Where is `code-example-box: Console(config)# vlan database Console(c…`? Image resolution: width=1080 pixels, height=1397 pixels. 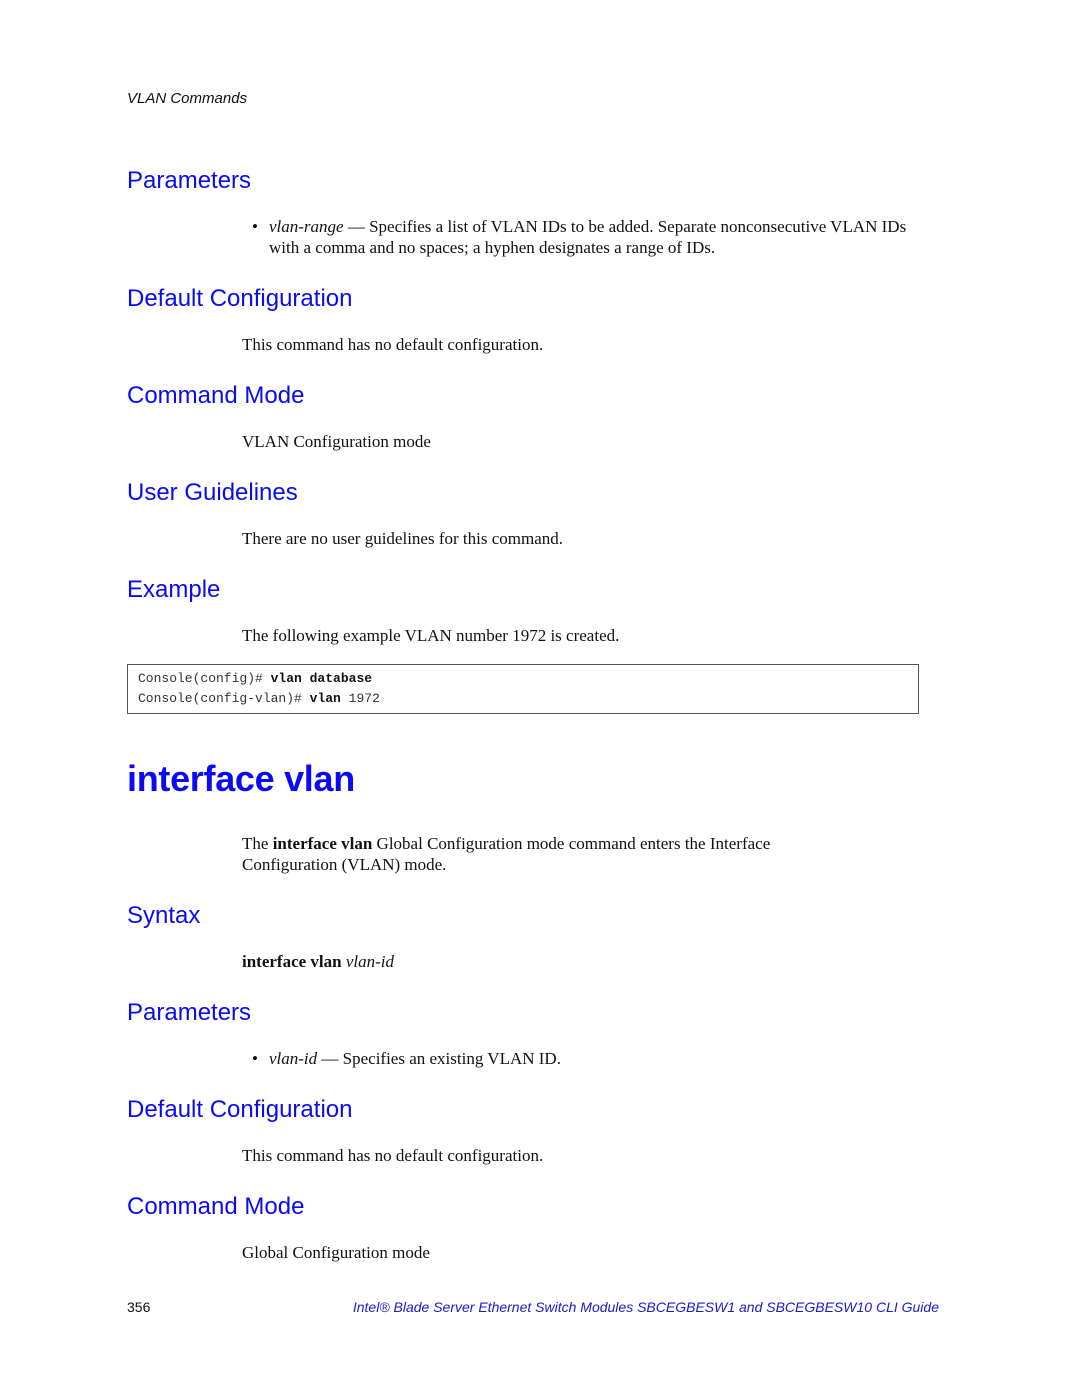
code-example-box: Console(config)# vlan database Console(c… is located at coordinates (523, 689).